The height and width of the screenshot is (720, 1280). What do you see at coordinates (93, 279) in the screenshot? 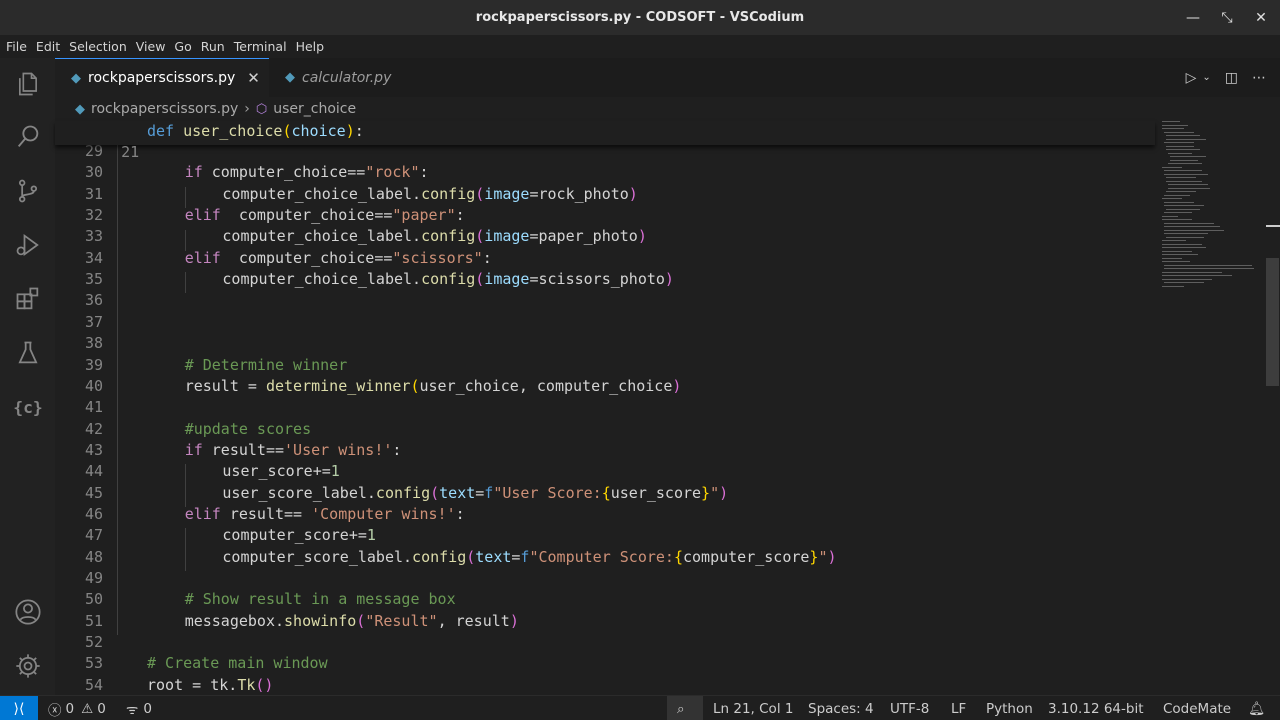
I see `line-number: 35` at bounding box center [93, 279].